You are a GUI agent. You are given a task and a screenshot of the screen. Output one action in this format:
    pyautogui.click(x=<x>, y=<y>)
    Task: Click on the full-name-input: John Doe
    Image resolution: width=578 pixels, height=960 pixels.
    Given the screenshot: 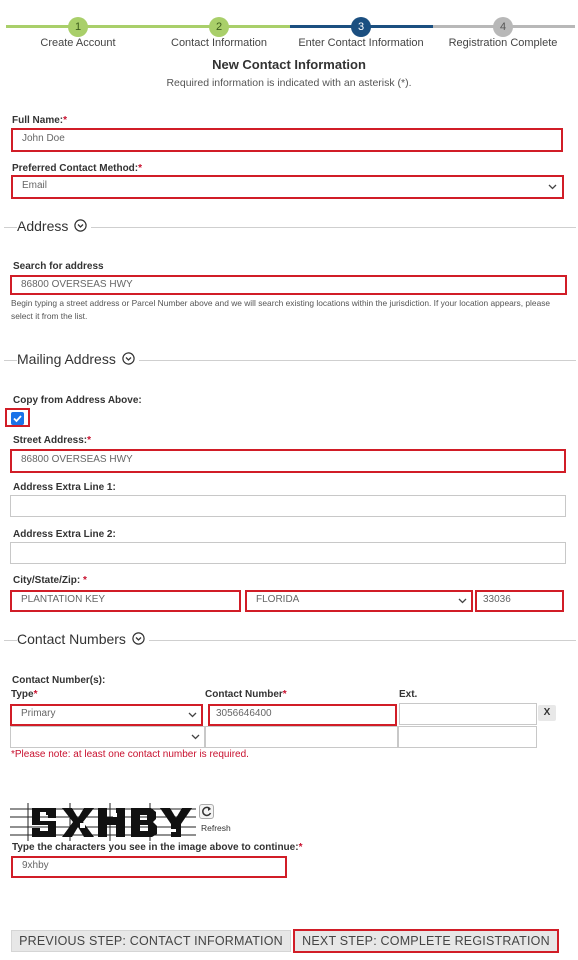 What is the action you would take?
    pyautogui.click(x=287, y=140)
    